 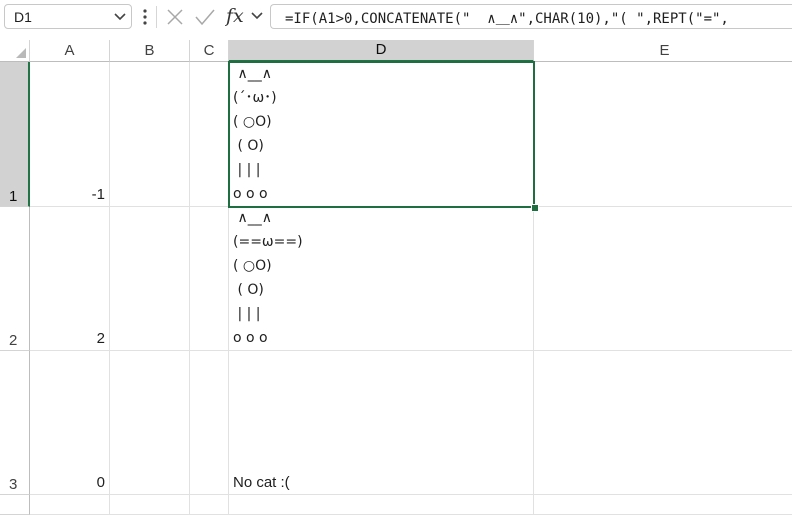 I want to click on select-all-corner, so click(x=15, y=51).